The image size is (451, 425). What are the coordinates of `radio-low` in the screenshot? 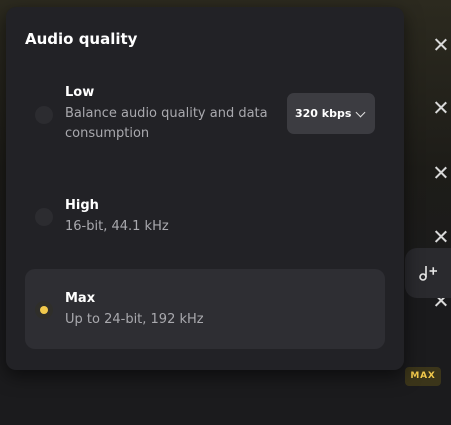 It's located at (44, 115).